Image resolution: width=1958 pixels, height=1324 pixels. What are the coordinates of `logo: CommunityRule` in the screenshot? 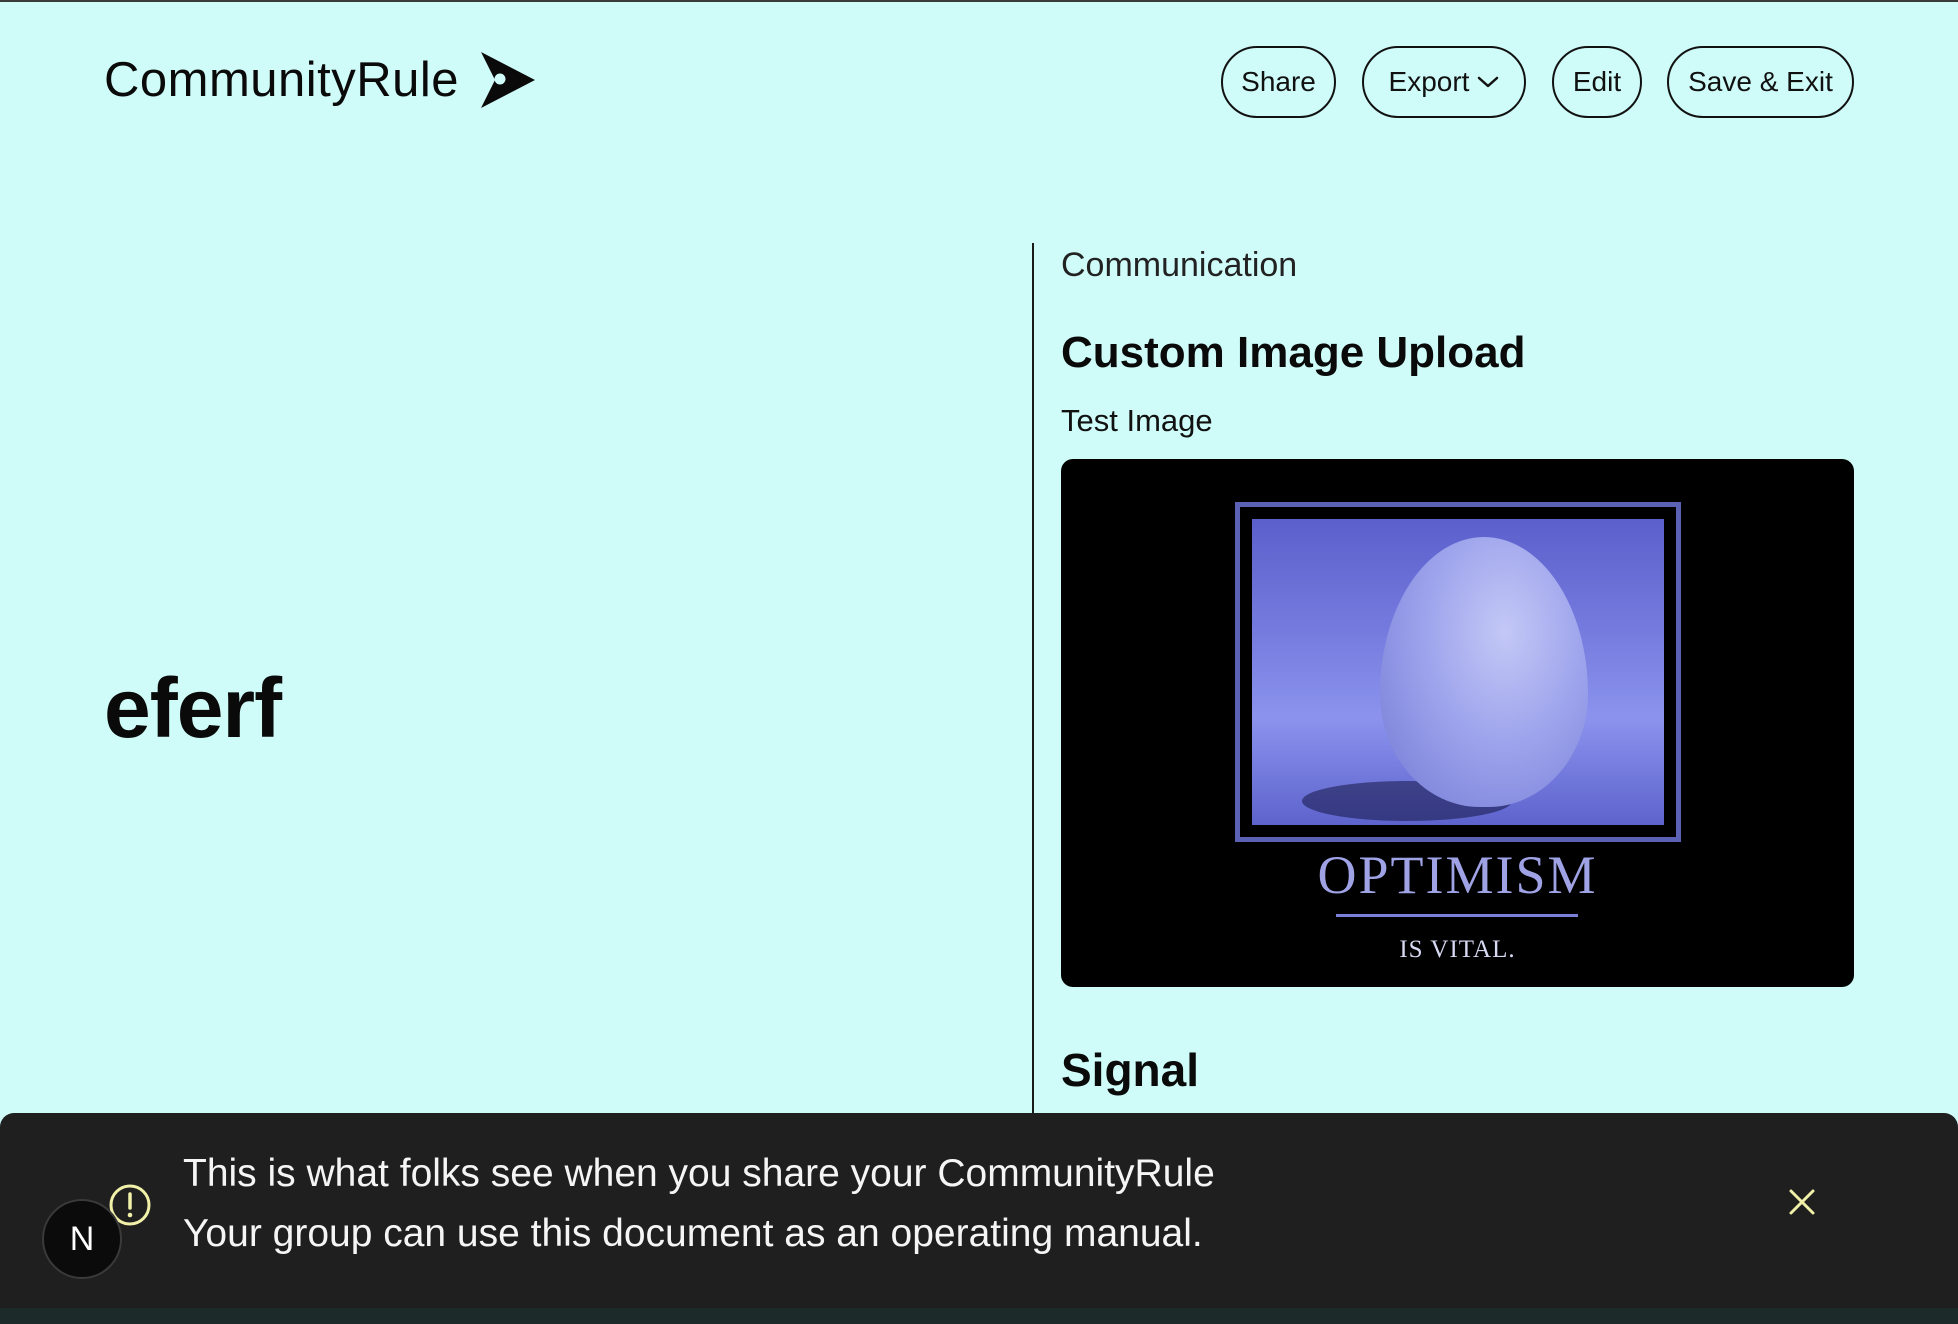 It's located at (320, 80).